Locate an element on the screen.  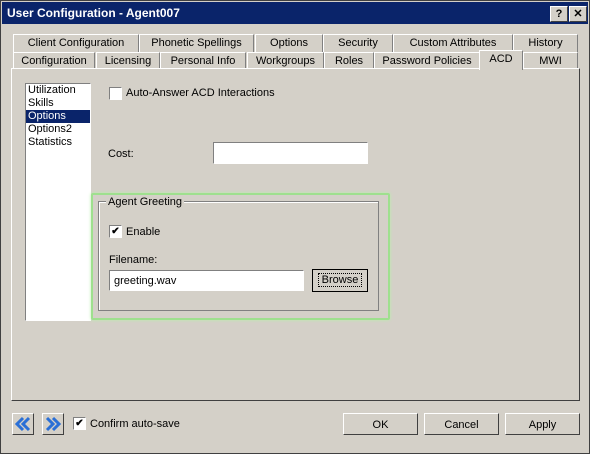
next-user-button is located at coordinates (53, 424).